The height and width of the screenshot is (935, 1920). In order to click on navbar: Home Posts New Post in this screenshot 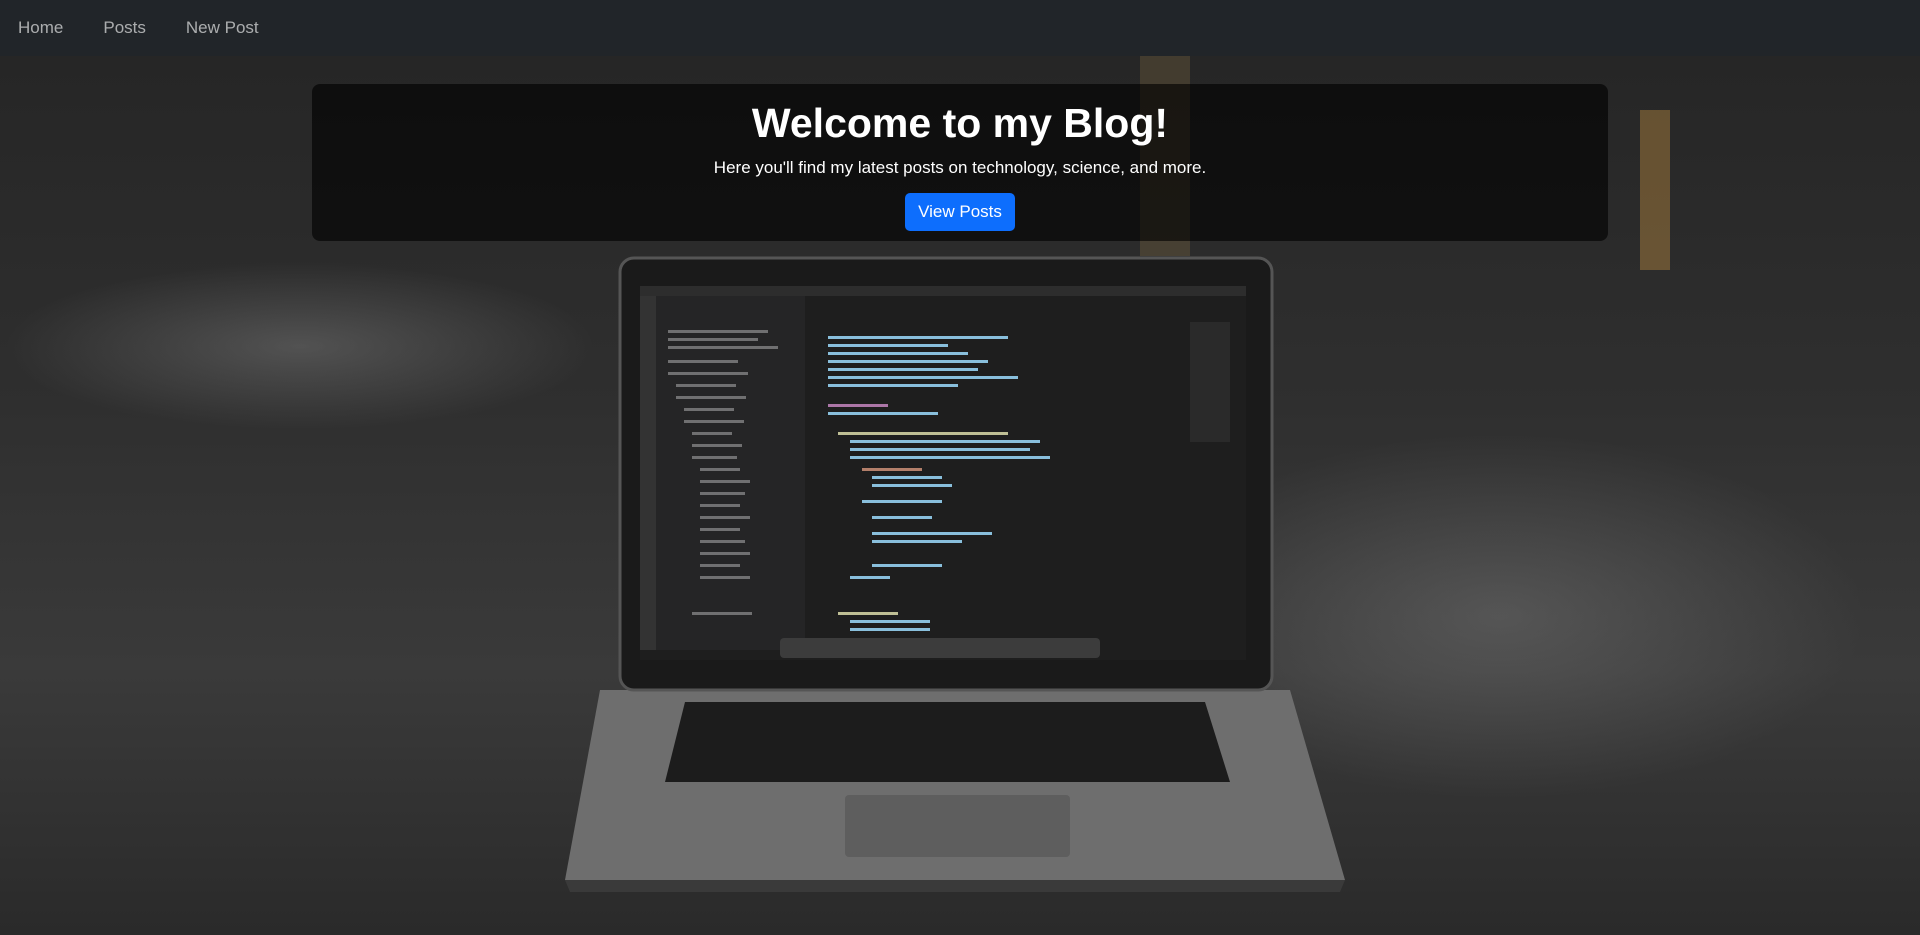, I will do `click(960, 28)`.